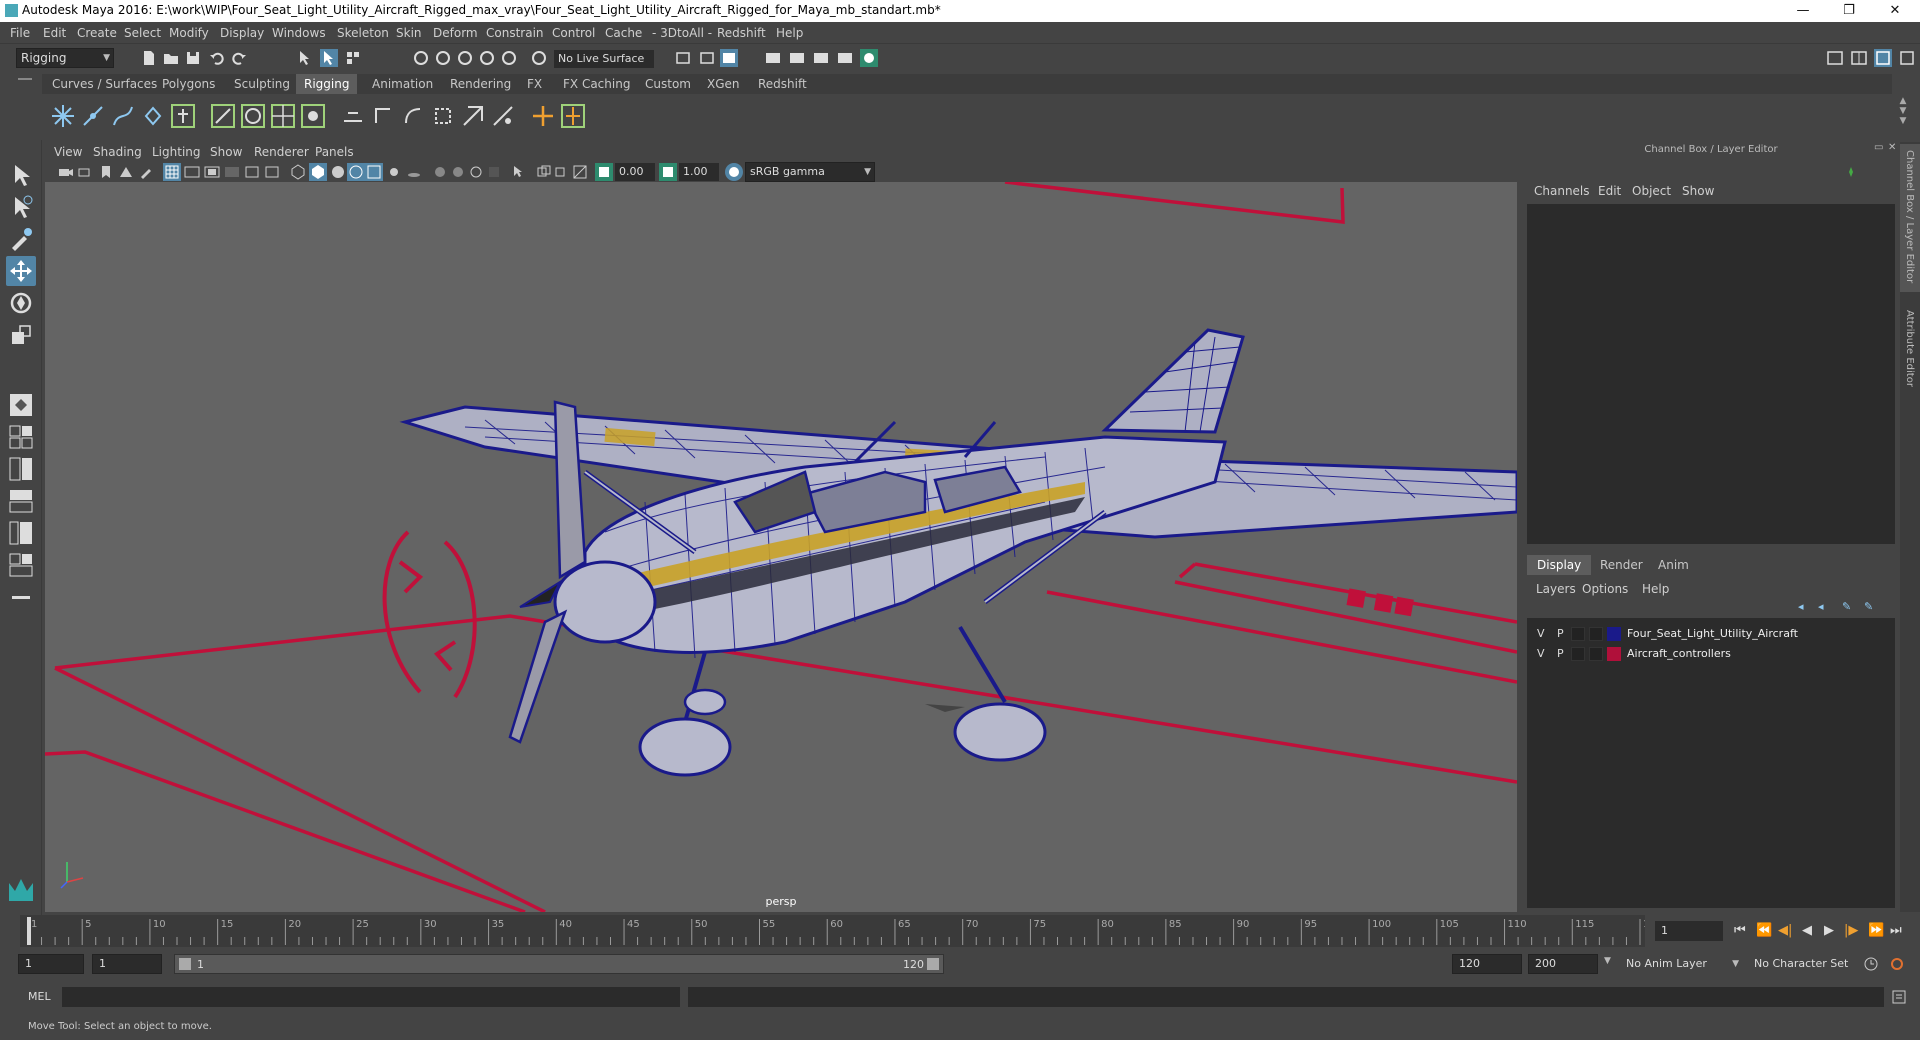 This screenshot has width=1920, height=1040. What do you see at coordinates (185, 964) in the screenshot?
I see `range-start-handle` at bounding box center [185, 964].